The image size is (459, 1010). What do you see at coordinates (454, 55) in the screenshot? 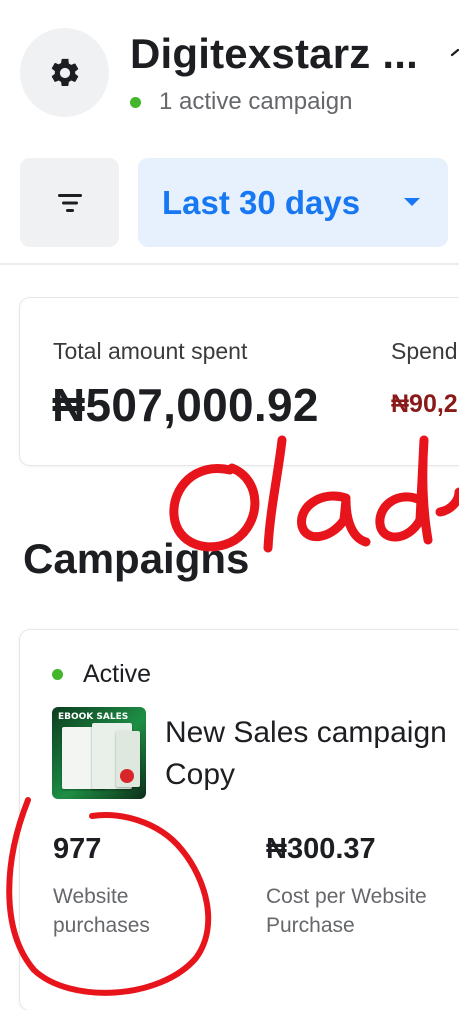
I see `dropdown-edge-icon` at bounding box center [454, 55].